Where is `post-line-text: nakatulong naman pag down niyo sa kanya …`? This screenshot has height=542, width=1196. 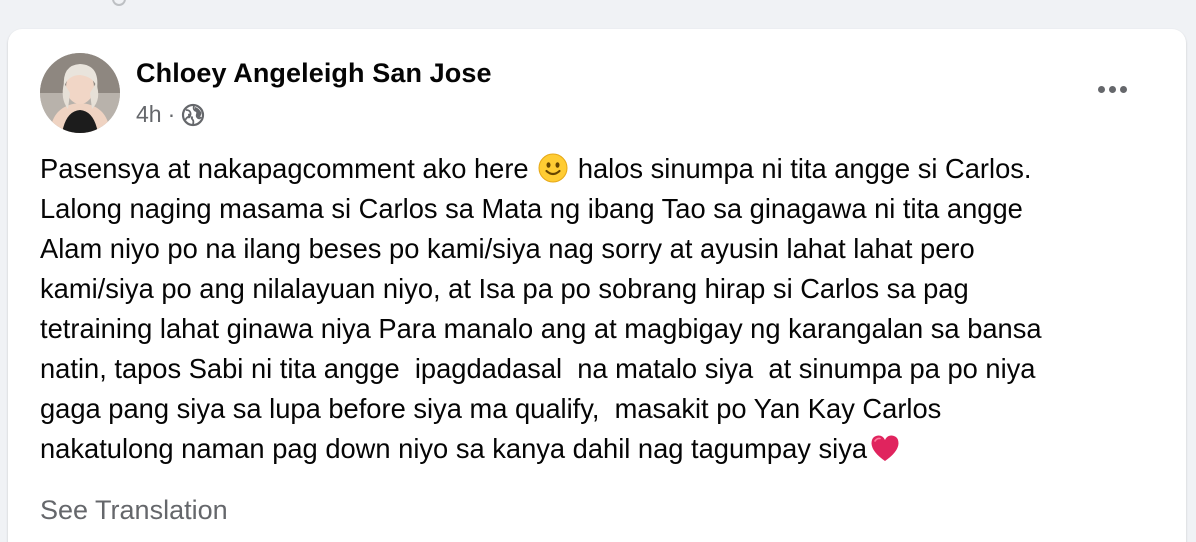
post-line-text: nakatulong naman pag down niyo sa kanya … is located at coordinates (454, 448).